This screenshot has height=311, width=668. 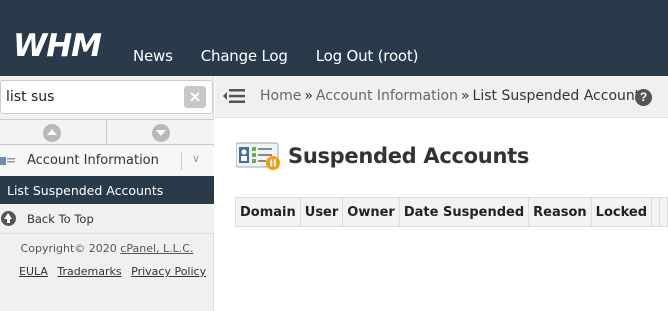 I want to click on sidebar-item-list-suspended-accounts: List Suspended Accounts, so click(x=107, y=190).